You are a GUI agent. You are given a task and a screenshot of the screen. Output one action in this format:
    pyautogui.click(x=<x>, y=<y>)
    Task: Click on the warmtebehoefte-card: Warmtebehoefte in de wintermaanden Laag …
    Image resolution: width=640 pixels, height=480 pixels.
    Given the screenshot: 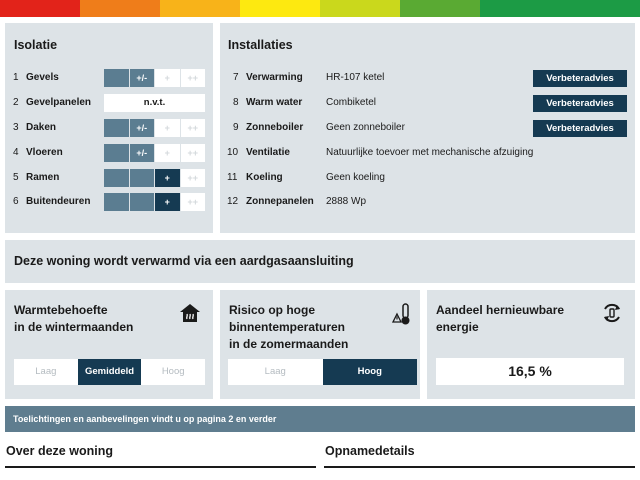 What is the action you would take?
    pyautogui.click(x=109, y=344)
    